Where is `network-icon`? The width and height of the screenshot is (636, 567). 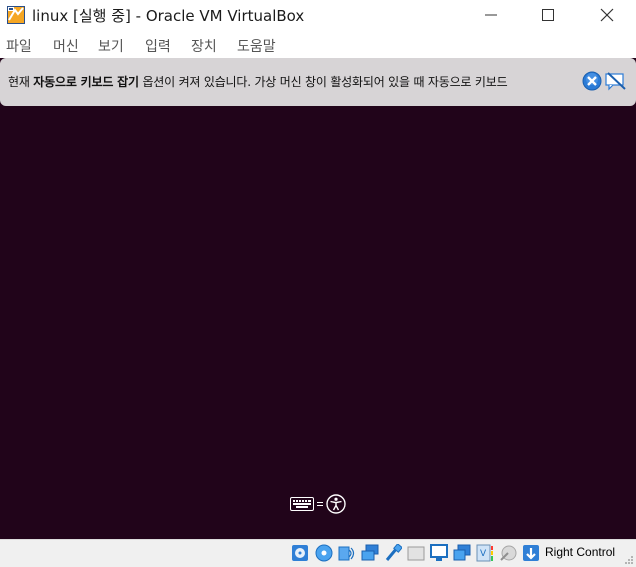
network-icon is located at coordinates (370, 553).